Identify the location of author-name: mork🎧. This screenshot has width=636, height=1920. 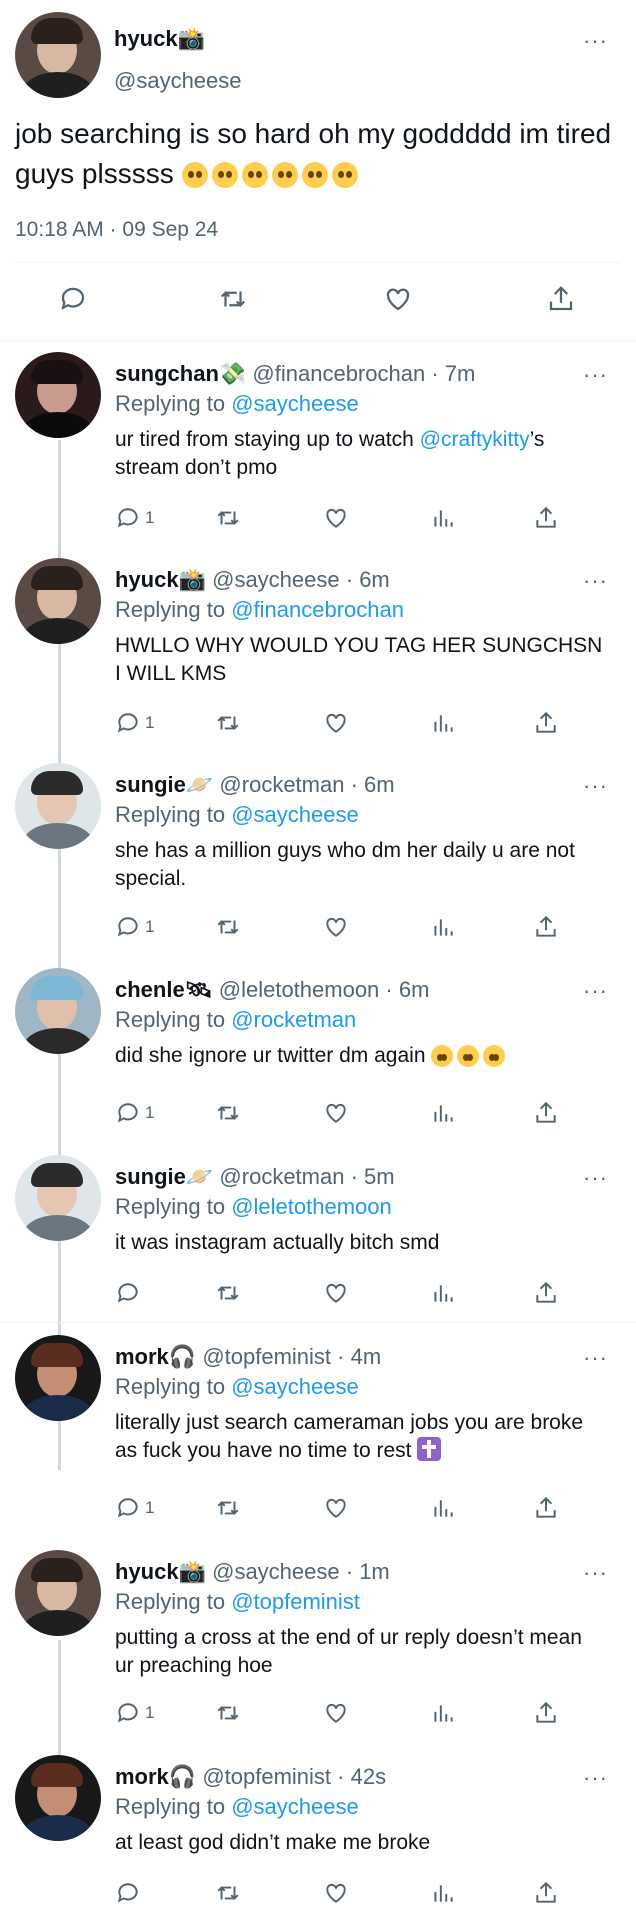
(155, 1356).